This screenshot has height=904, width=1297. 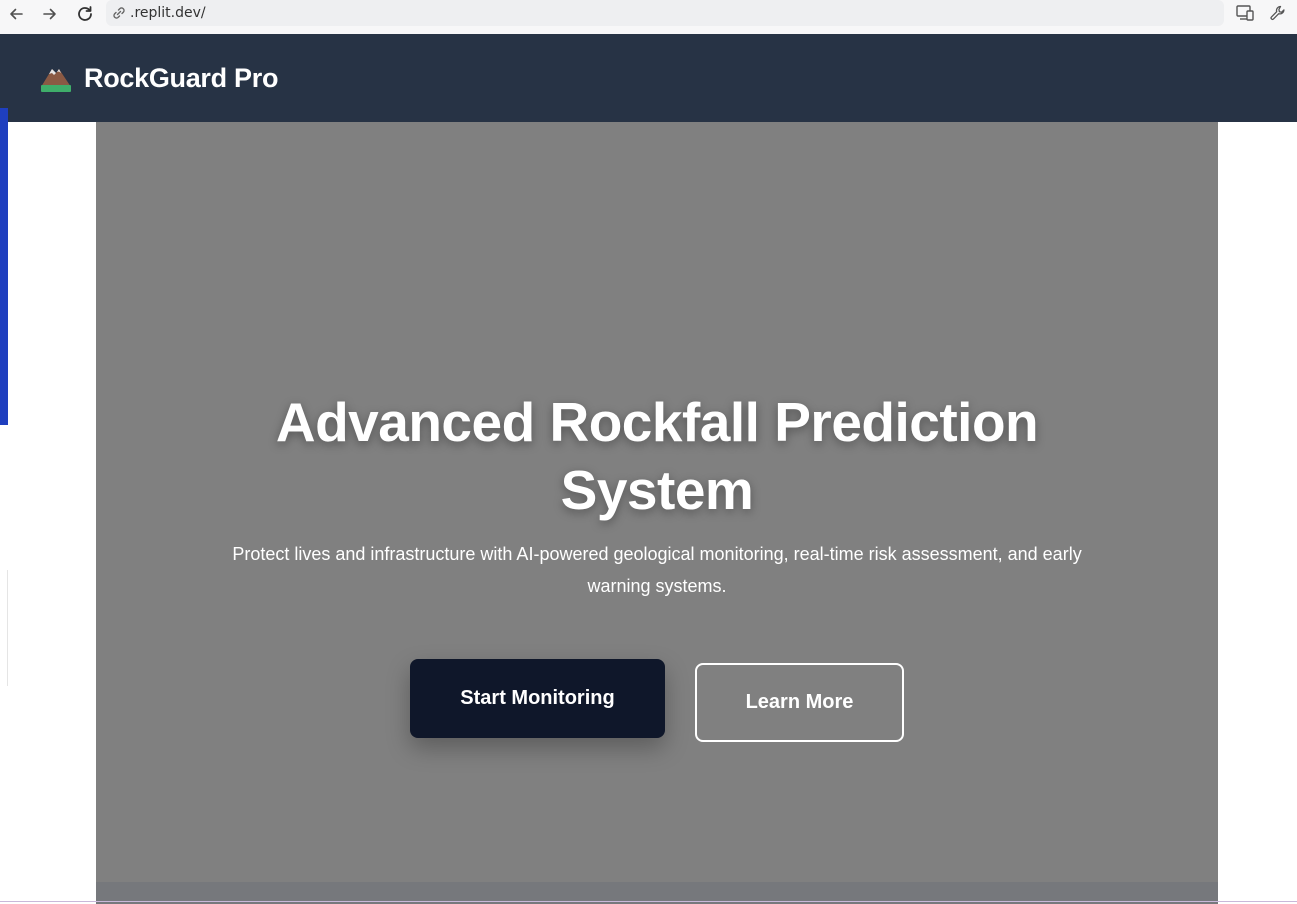 I want to click on wrench-icon, so click(x=1278, y=13).